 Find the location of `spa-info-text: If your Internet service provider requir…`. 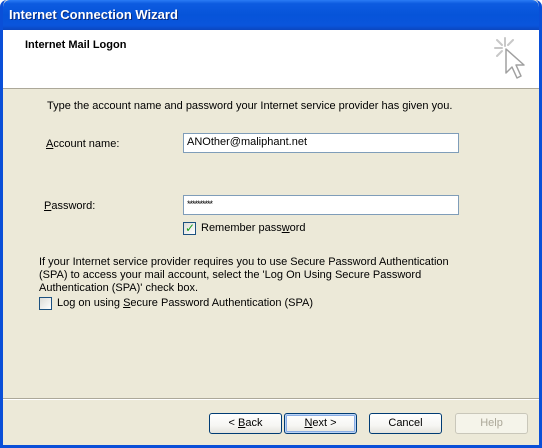

spa-info-text: If your Internet service provider requir… is located at coordinates (244, 275).